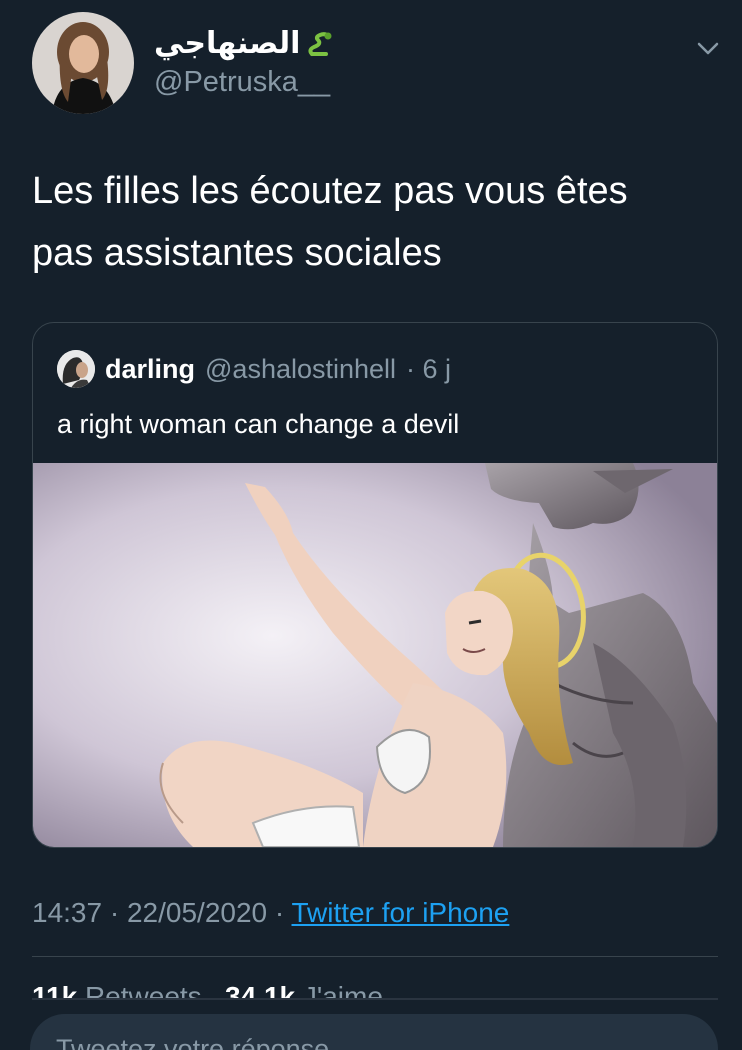  I want to click on author-display-name: الصنهاجي, so click(244, 44).